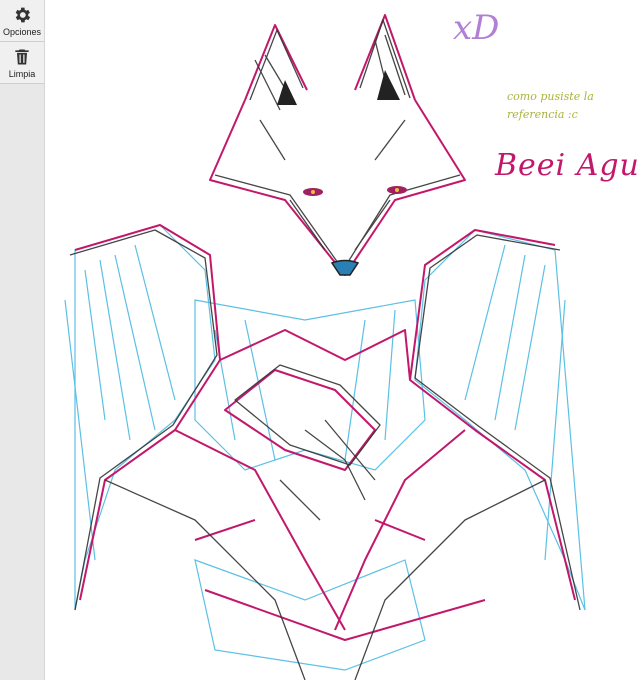 This screenshot has width=637, height=680. I want to click on clear-label: Limpia, so click(22, 73).